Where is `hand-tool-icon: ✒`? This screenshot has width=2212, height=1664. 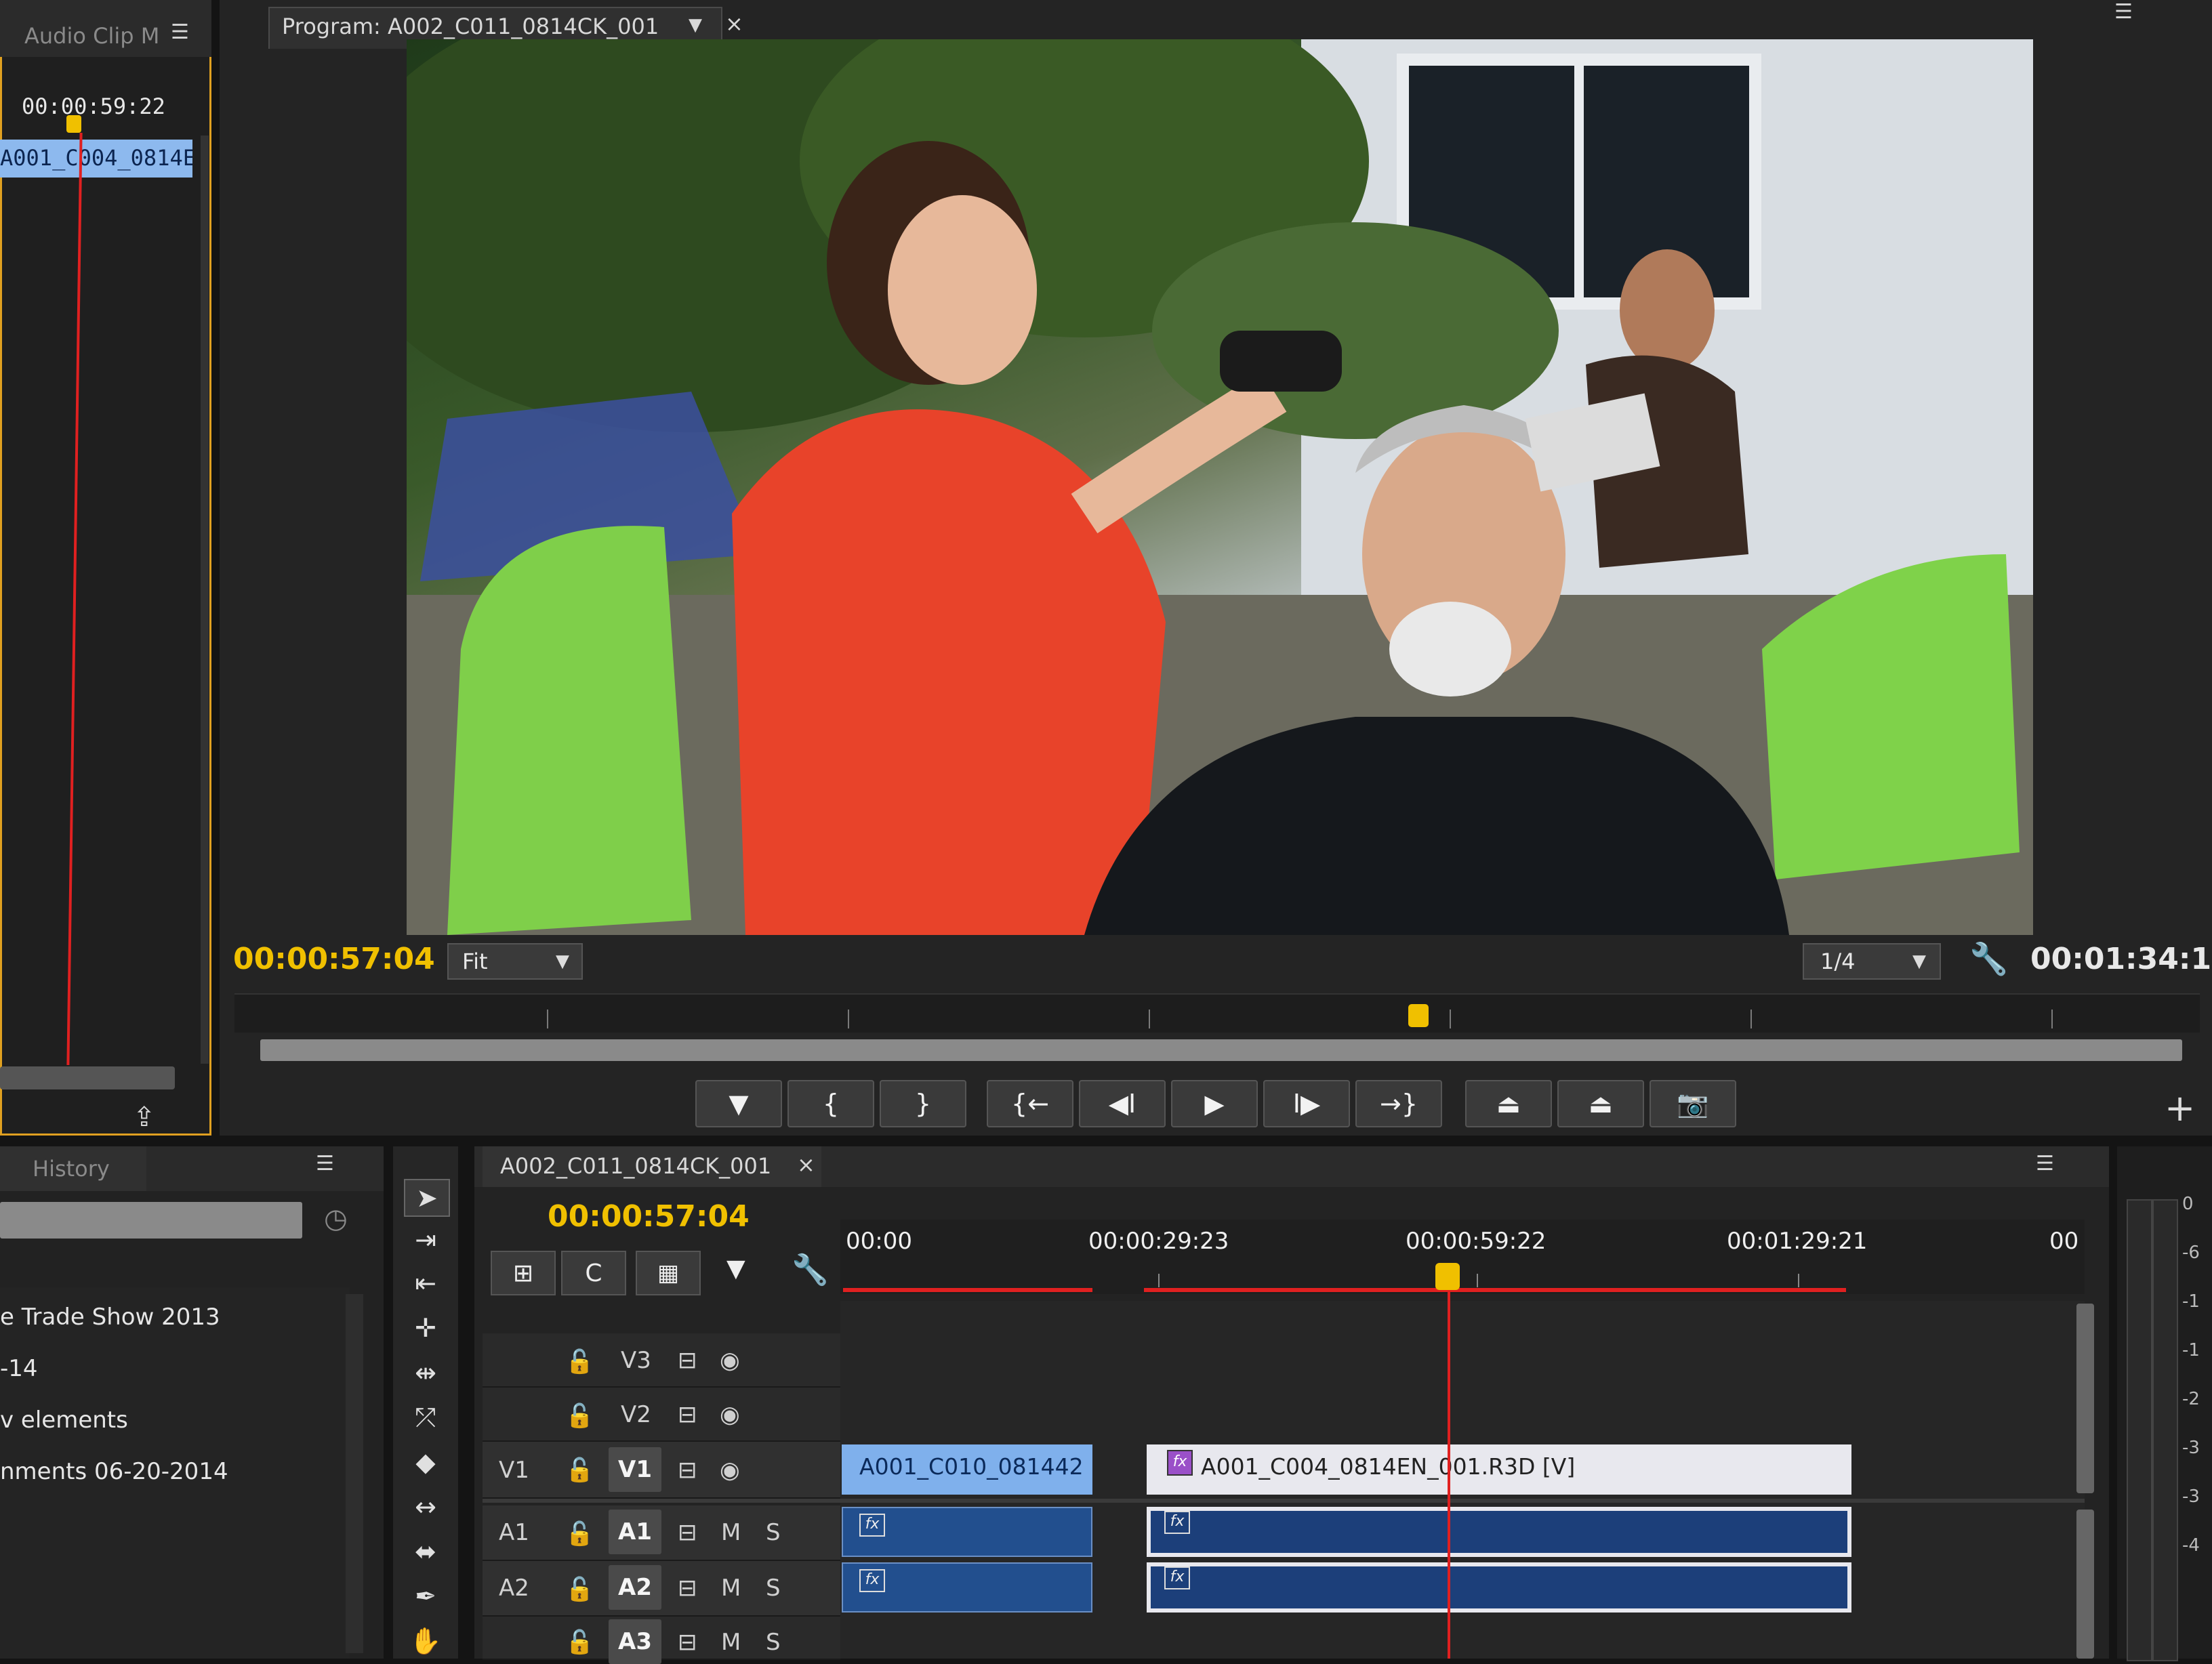
hand-tool-icon: ✒ is located at coordinates (426, 1596).